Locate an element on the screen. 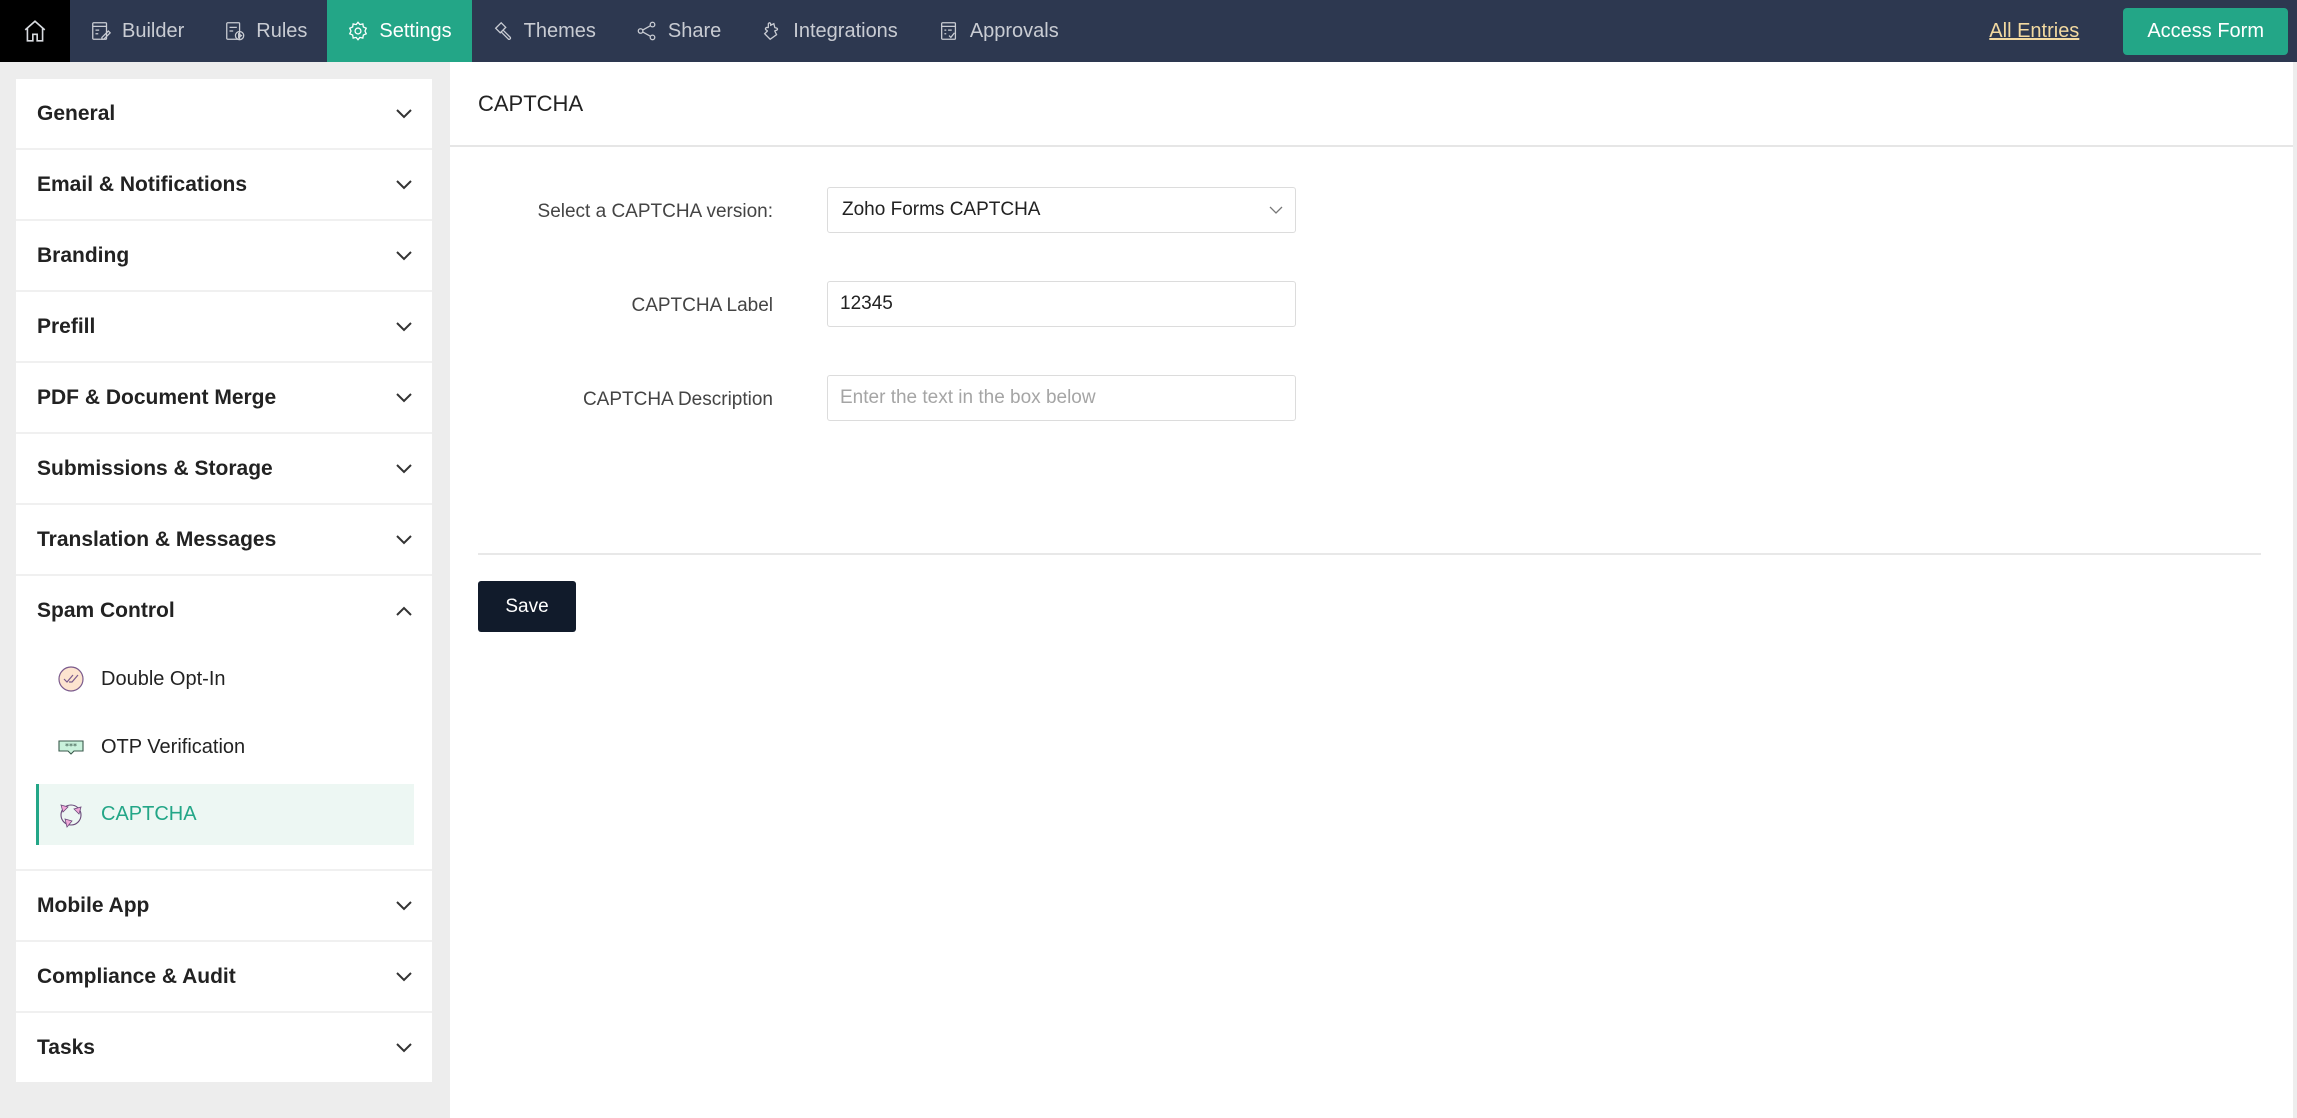  builder-icon is located at coordinates (102, 31).